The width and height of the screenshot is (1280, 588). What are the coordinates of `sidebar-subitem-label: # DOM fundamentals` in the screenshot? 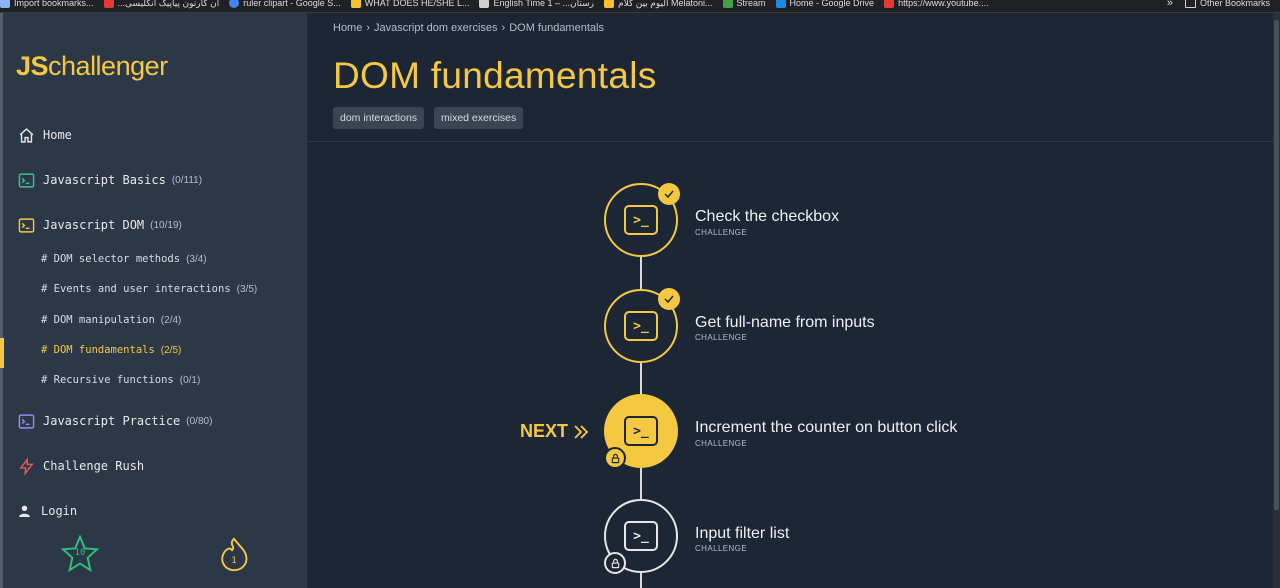 It's located at (98, 350).